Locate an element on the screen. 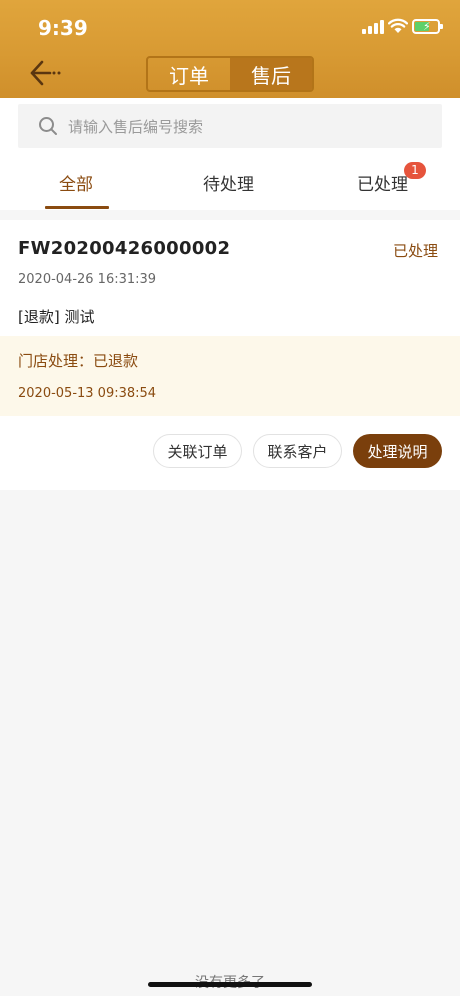  aftersale-number: FW20200426000002 is located at coordinates (124, 248).